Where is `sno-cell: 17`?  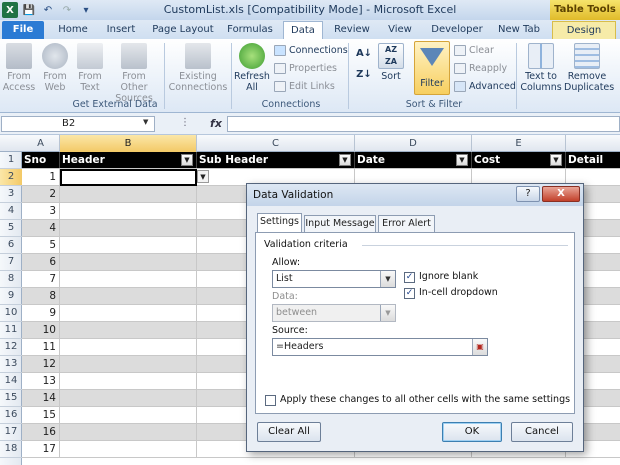
sno-cell: 17 is located at coordinates (41, 449).